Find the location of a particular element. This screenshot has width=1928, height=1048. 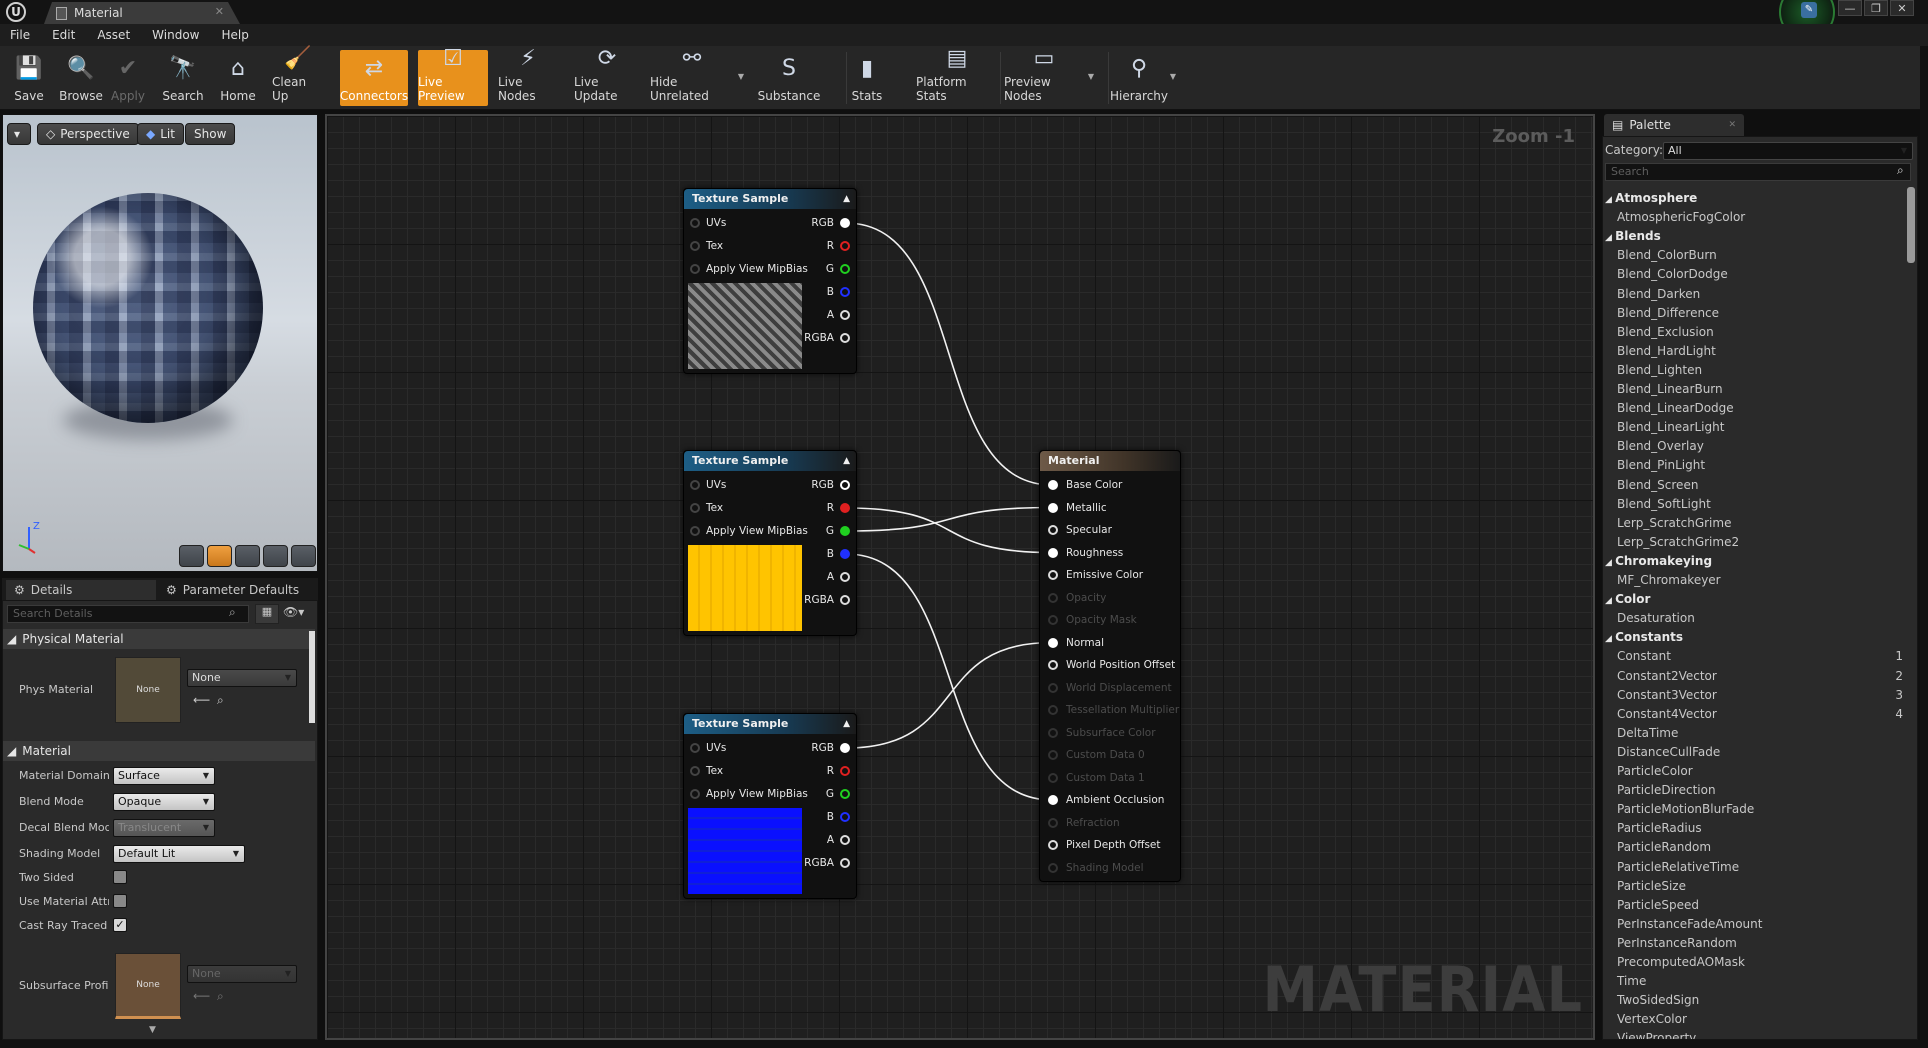

hierarchy-button: ⚲ Hierarchy ▼ is located at coordinates (1143, 78).